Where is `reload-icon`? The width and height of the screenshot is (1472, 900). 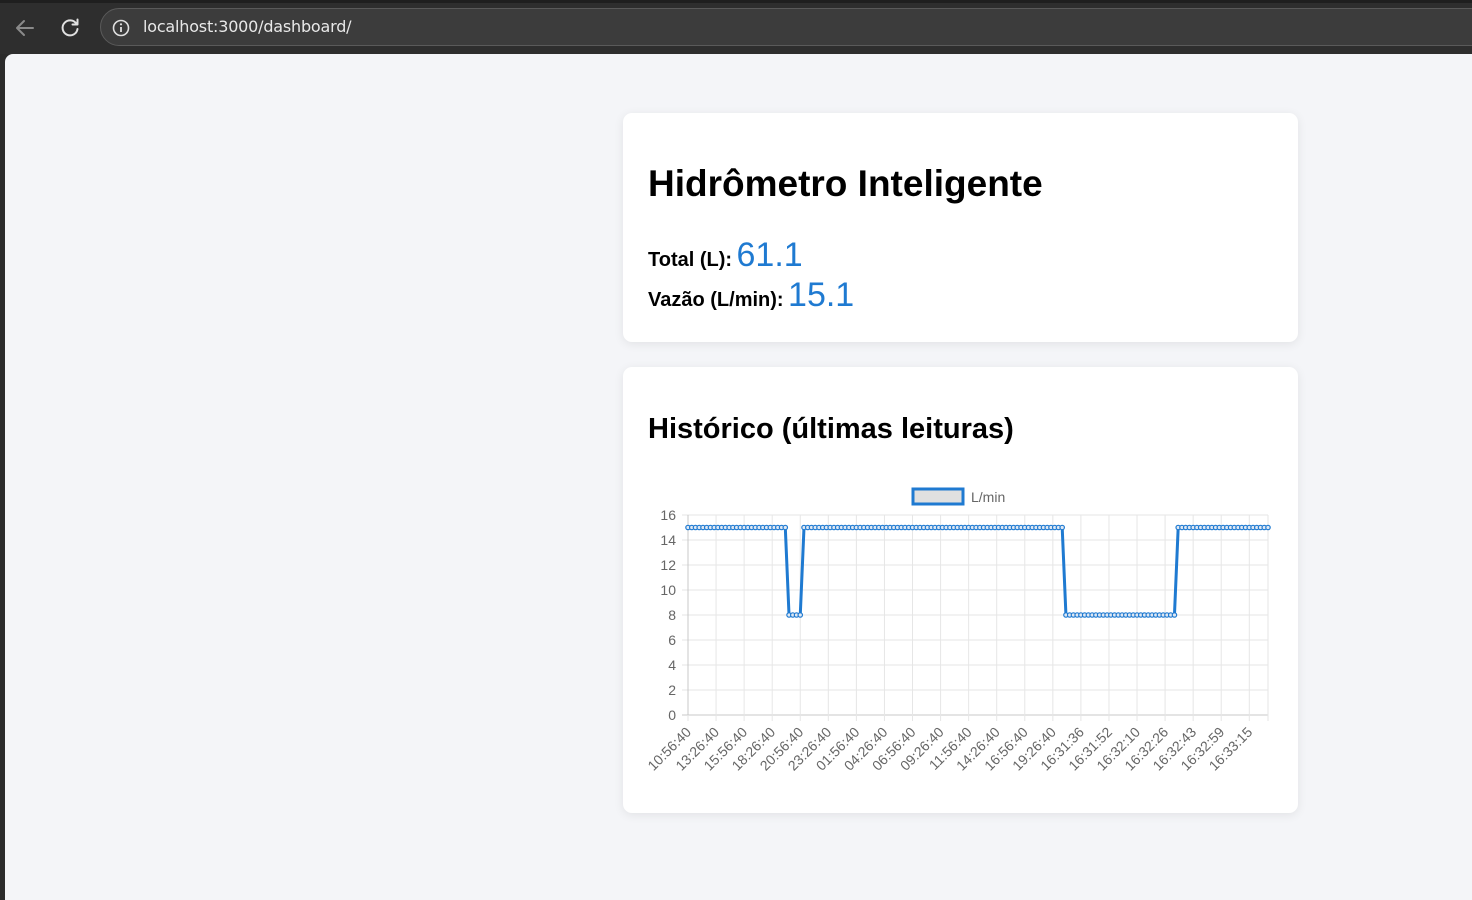 reload-icon is located at coordinates (70, 27).